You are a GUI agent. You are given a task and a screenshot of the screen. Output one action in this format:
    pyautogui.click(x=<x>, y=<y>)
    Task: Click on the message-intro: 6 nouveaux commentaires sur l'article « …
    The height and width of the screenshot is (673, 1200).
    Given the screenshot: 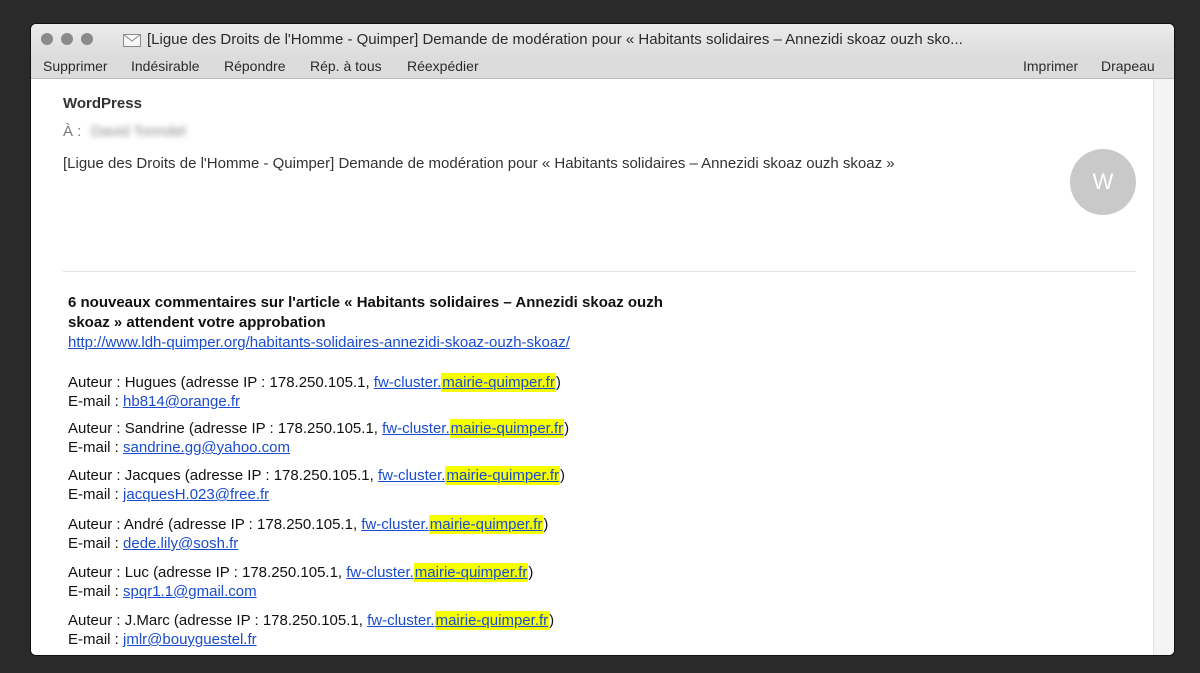 What is the action you would take?
    pyautogui.click(x=388, y=323)
    